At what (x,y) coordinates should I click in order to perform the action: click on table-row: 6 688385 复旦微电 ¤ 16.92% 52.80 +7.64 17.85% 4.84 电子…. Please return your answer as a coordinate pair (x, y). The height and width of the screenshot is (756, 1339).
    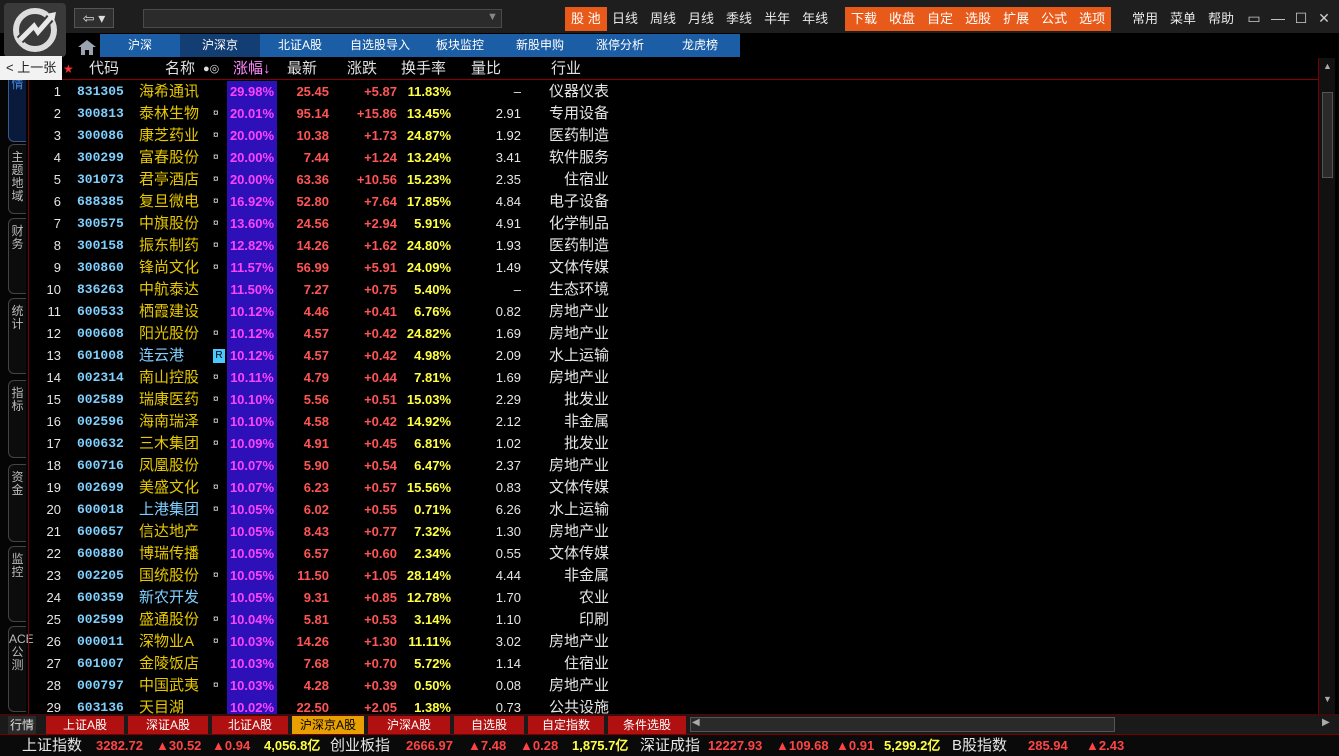
    Looking at the image, I should click on (673, 202).